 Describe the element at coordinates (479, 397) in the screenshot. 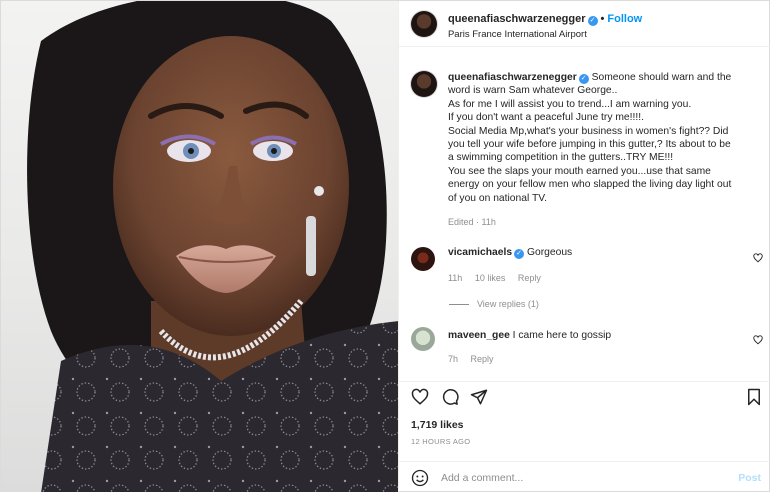

I see `share-icon` at that location.